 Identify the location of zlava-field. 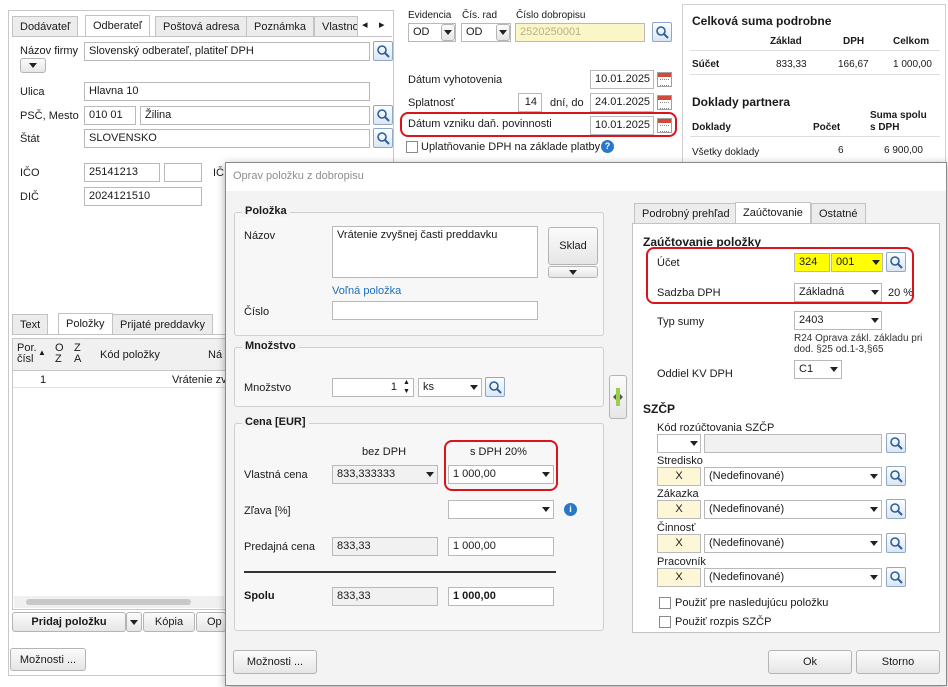
(501, 509).